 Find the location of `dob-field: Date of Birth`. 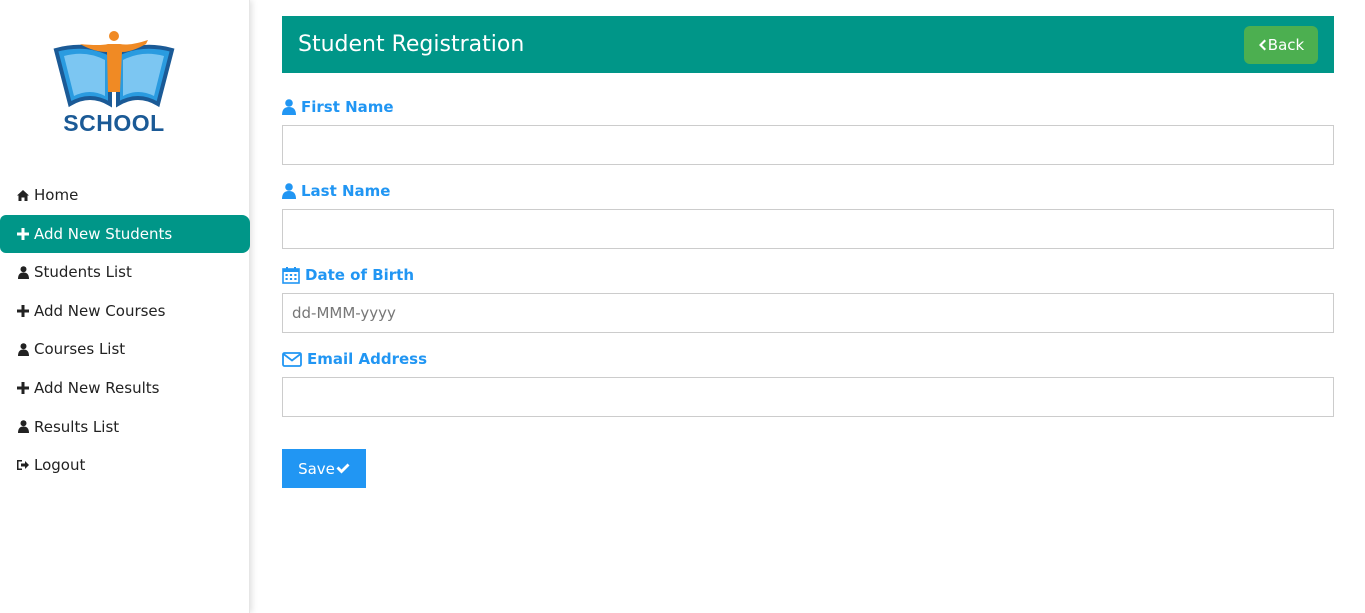

dob-field: Date of Birth is located at coordinates (808, 298).